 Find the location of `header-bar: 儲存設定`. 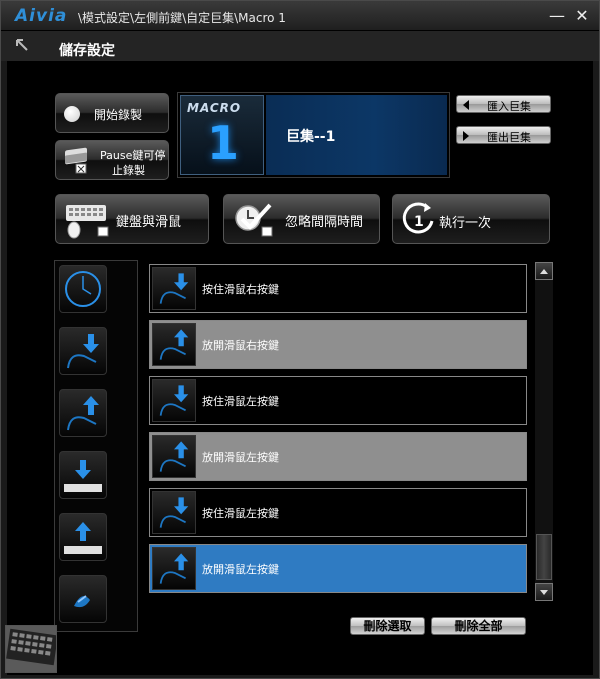

header-bar: 儲存設定 is located at coordinates (300, 46).